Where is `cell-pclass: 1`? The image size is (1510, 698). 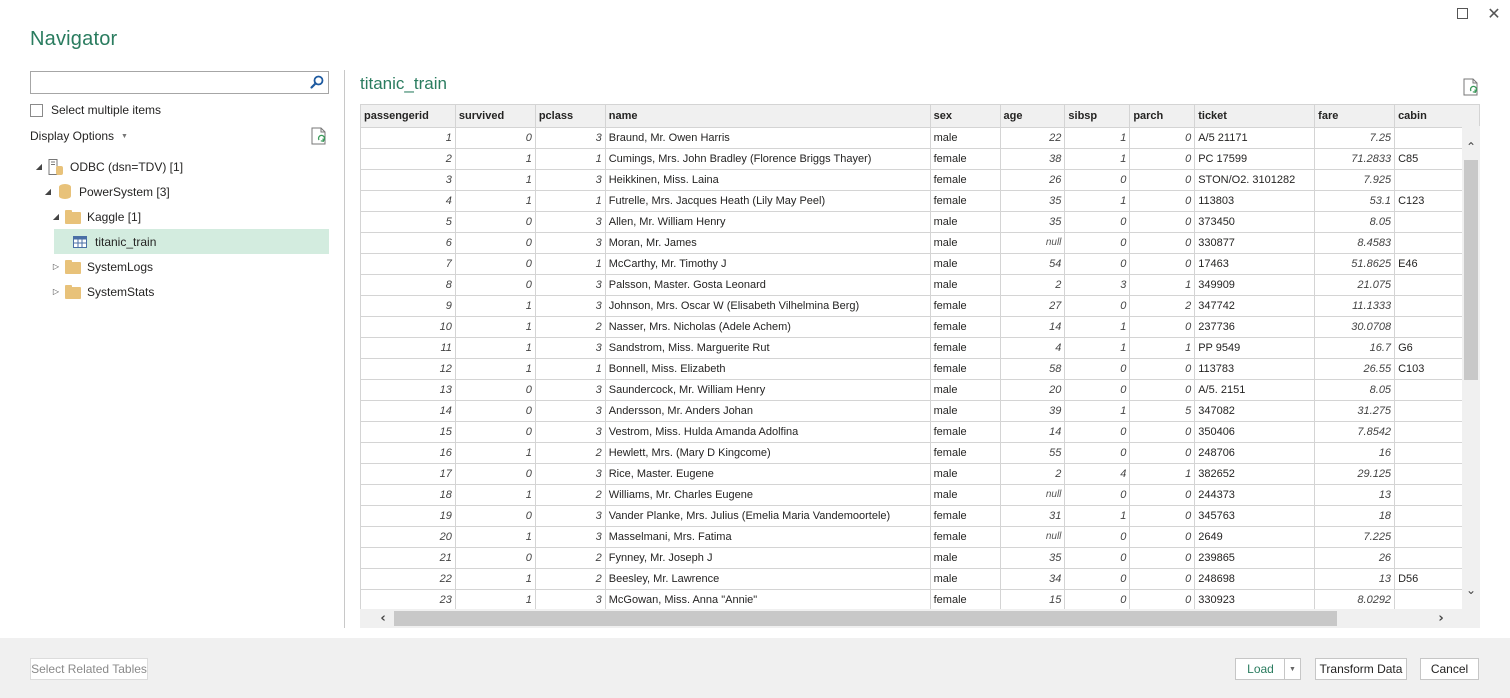
cell-pclass: 1 is located at coordinates (570, 201).